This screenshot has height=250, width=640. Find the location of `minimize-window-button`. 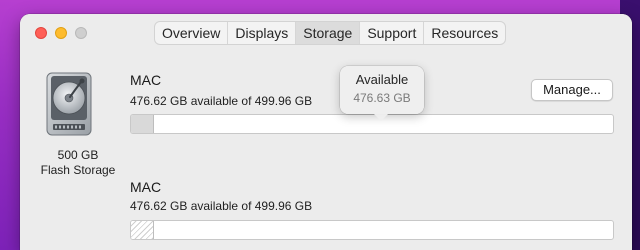

minimize-window-button is located at coordinates (61, 33).